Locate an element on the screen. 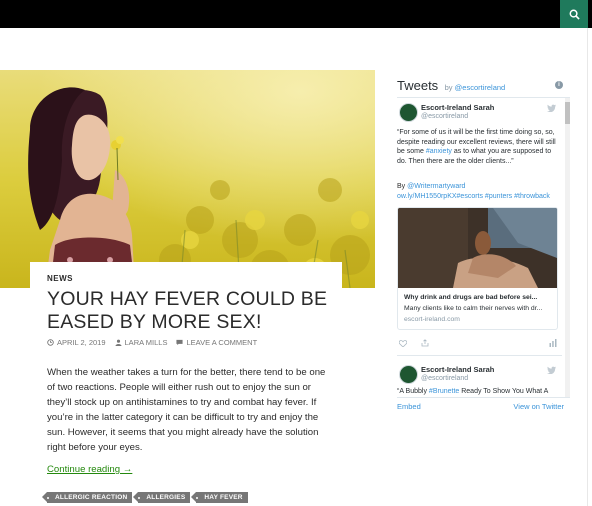 Image resolution: width=592 pixels, height=506 pixels. tweet-hashtag-brunette: #Brunette is located at coordinates (444, 391).